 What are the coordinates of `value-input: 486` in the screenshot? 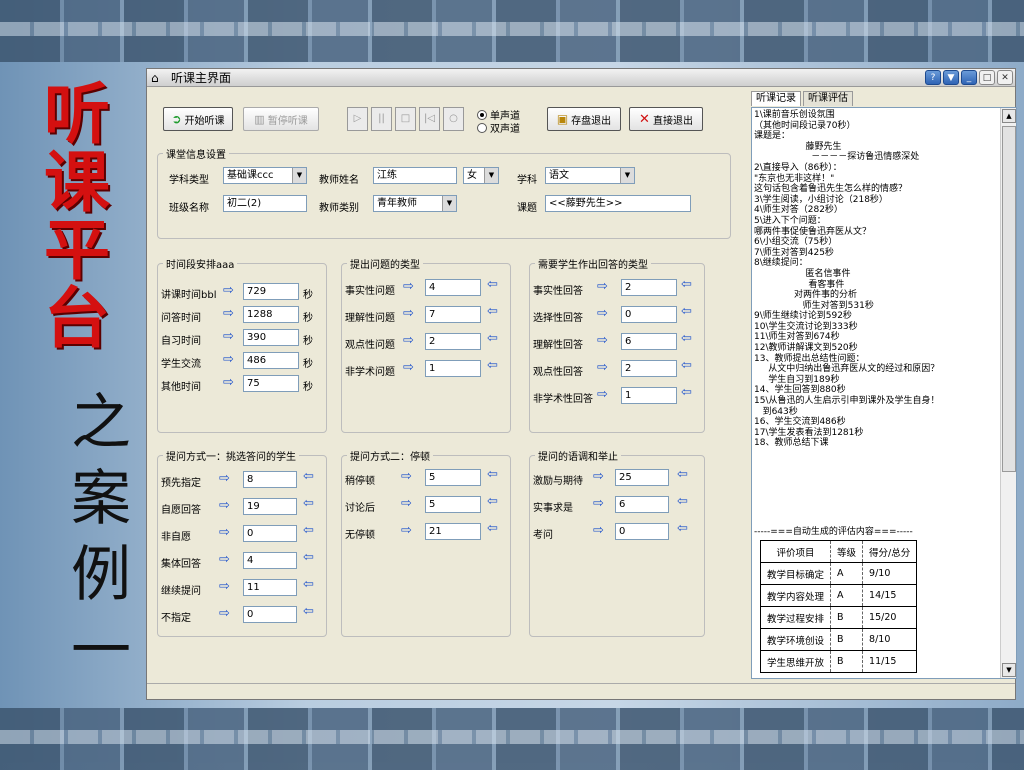 It's located at (271, 360).